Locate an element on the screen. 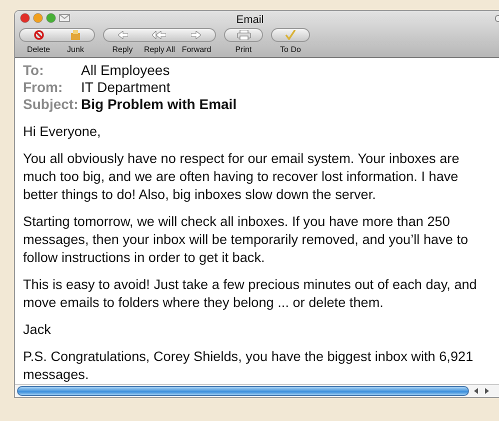 Image resolution: width=499 pixels, height=421 pixels. header-label: From: is located at coordinates (43, 87).